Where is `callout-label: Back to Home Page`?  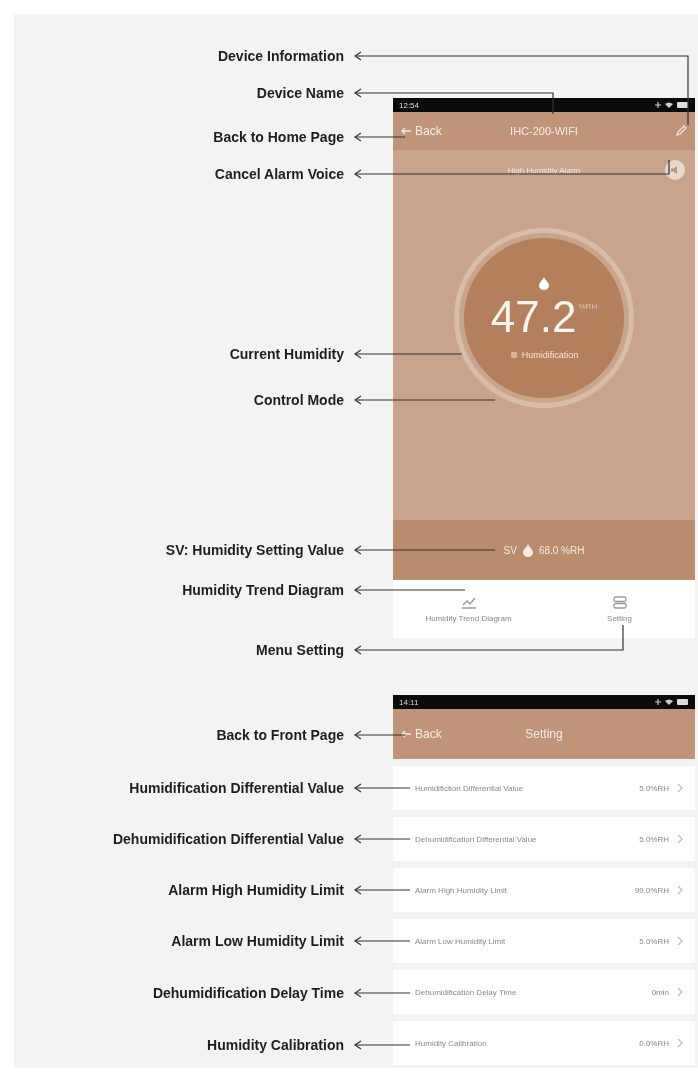
callout-label: Back to Home Page is located at coordinates (278, 137).